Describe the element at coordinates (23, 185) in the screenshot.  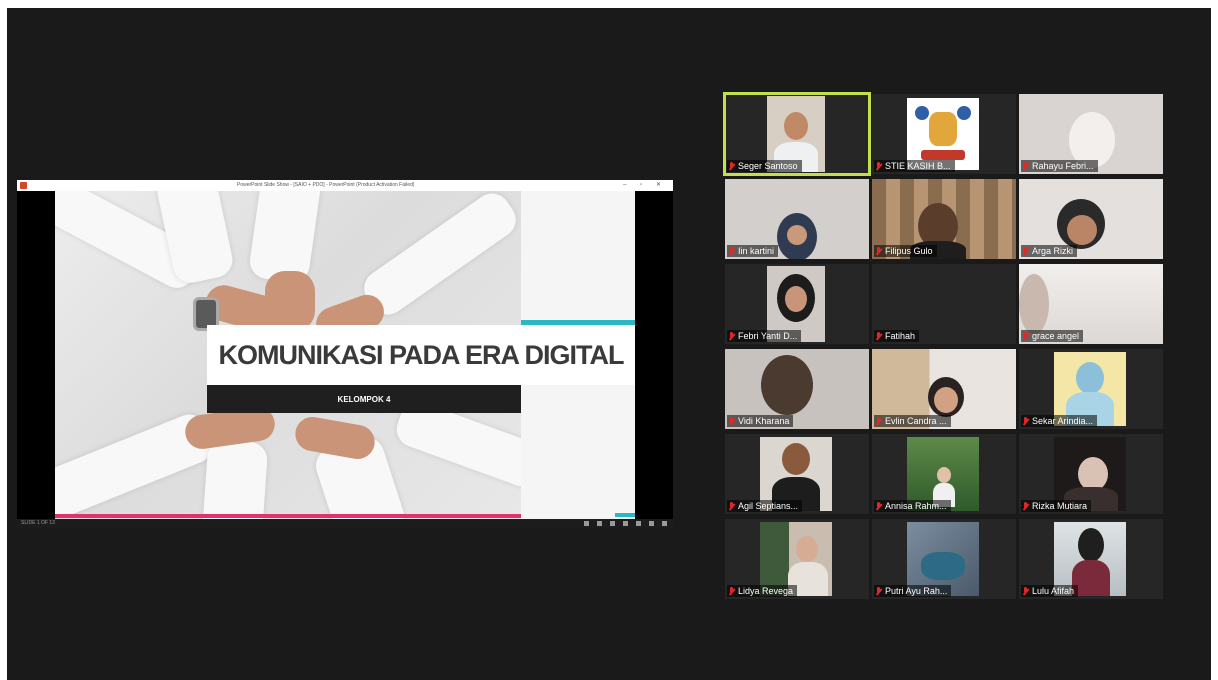
I see `powerpoint-icon` at that location.